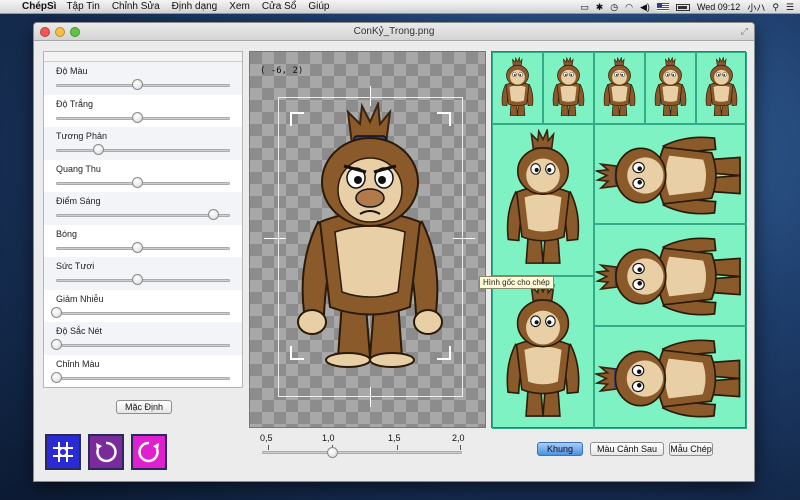 The height and width of the screenshot is (500, 800). I want to click on screen-icon: ▭, so click(584, 7).